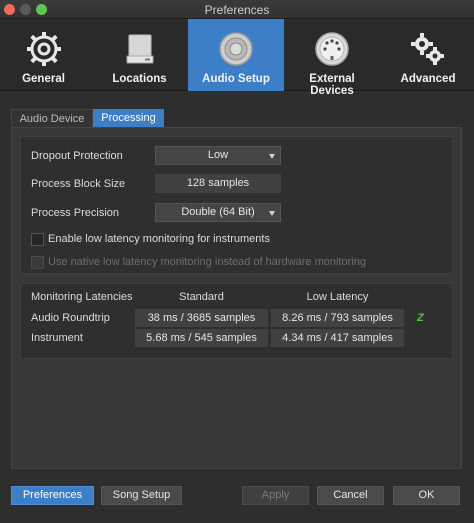 The image size is (474, 523). Describe the element at coordinates (77, 156) in the screenshot. I see `dropout-protection-label: Dropout Protection` at that location.